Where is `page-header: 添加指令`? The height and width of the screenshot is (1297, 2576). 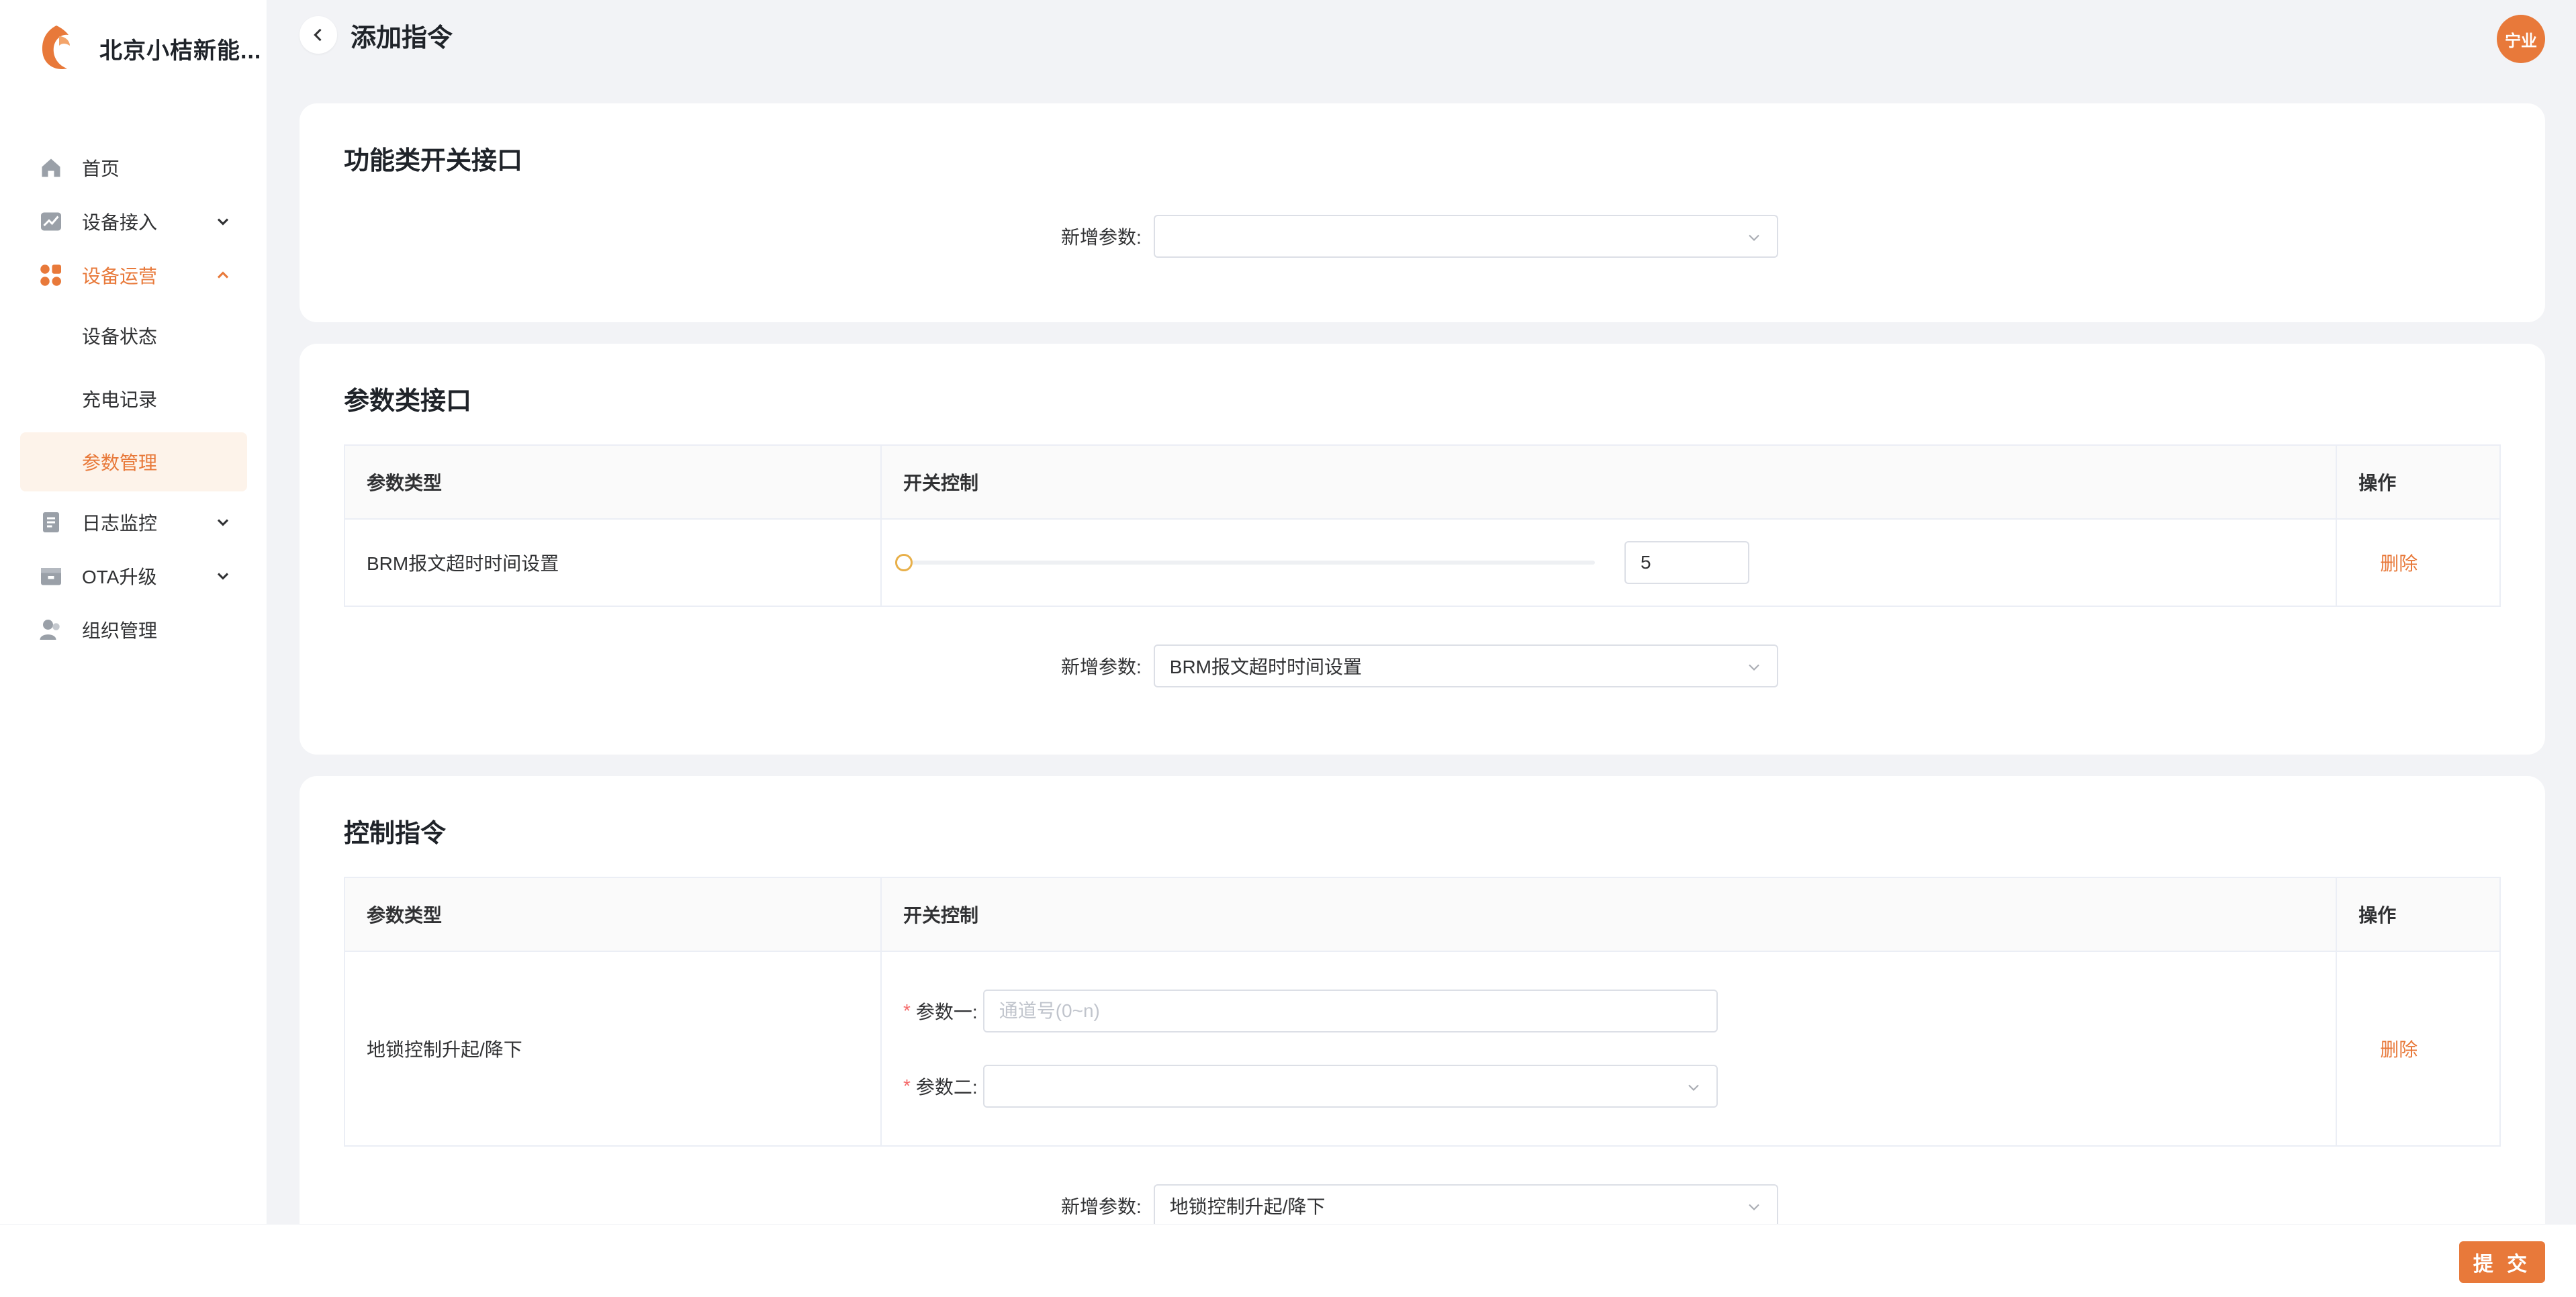 page-header: 添加指令 is located at coordinates (376, 35).